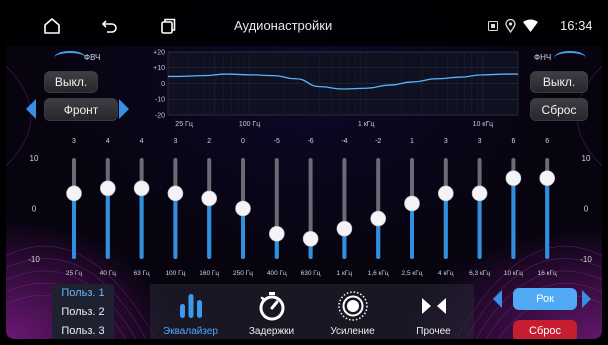  What do you see at coordinates (141, 273) in the screenshot?
I see `eq-band-frequency: 63 Гц` at bounding box center [141, 273].